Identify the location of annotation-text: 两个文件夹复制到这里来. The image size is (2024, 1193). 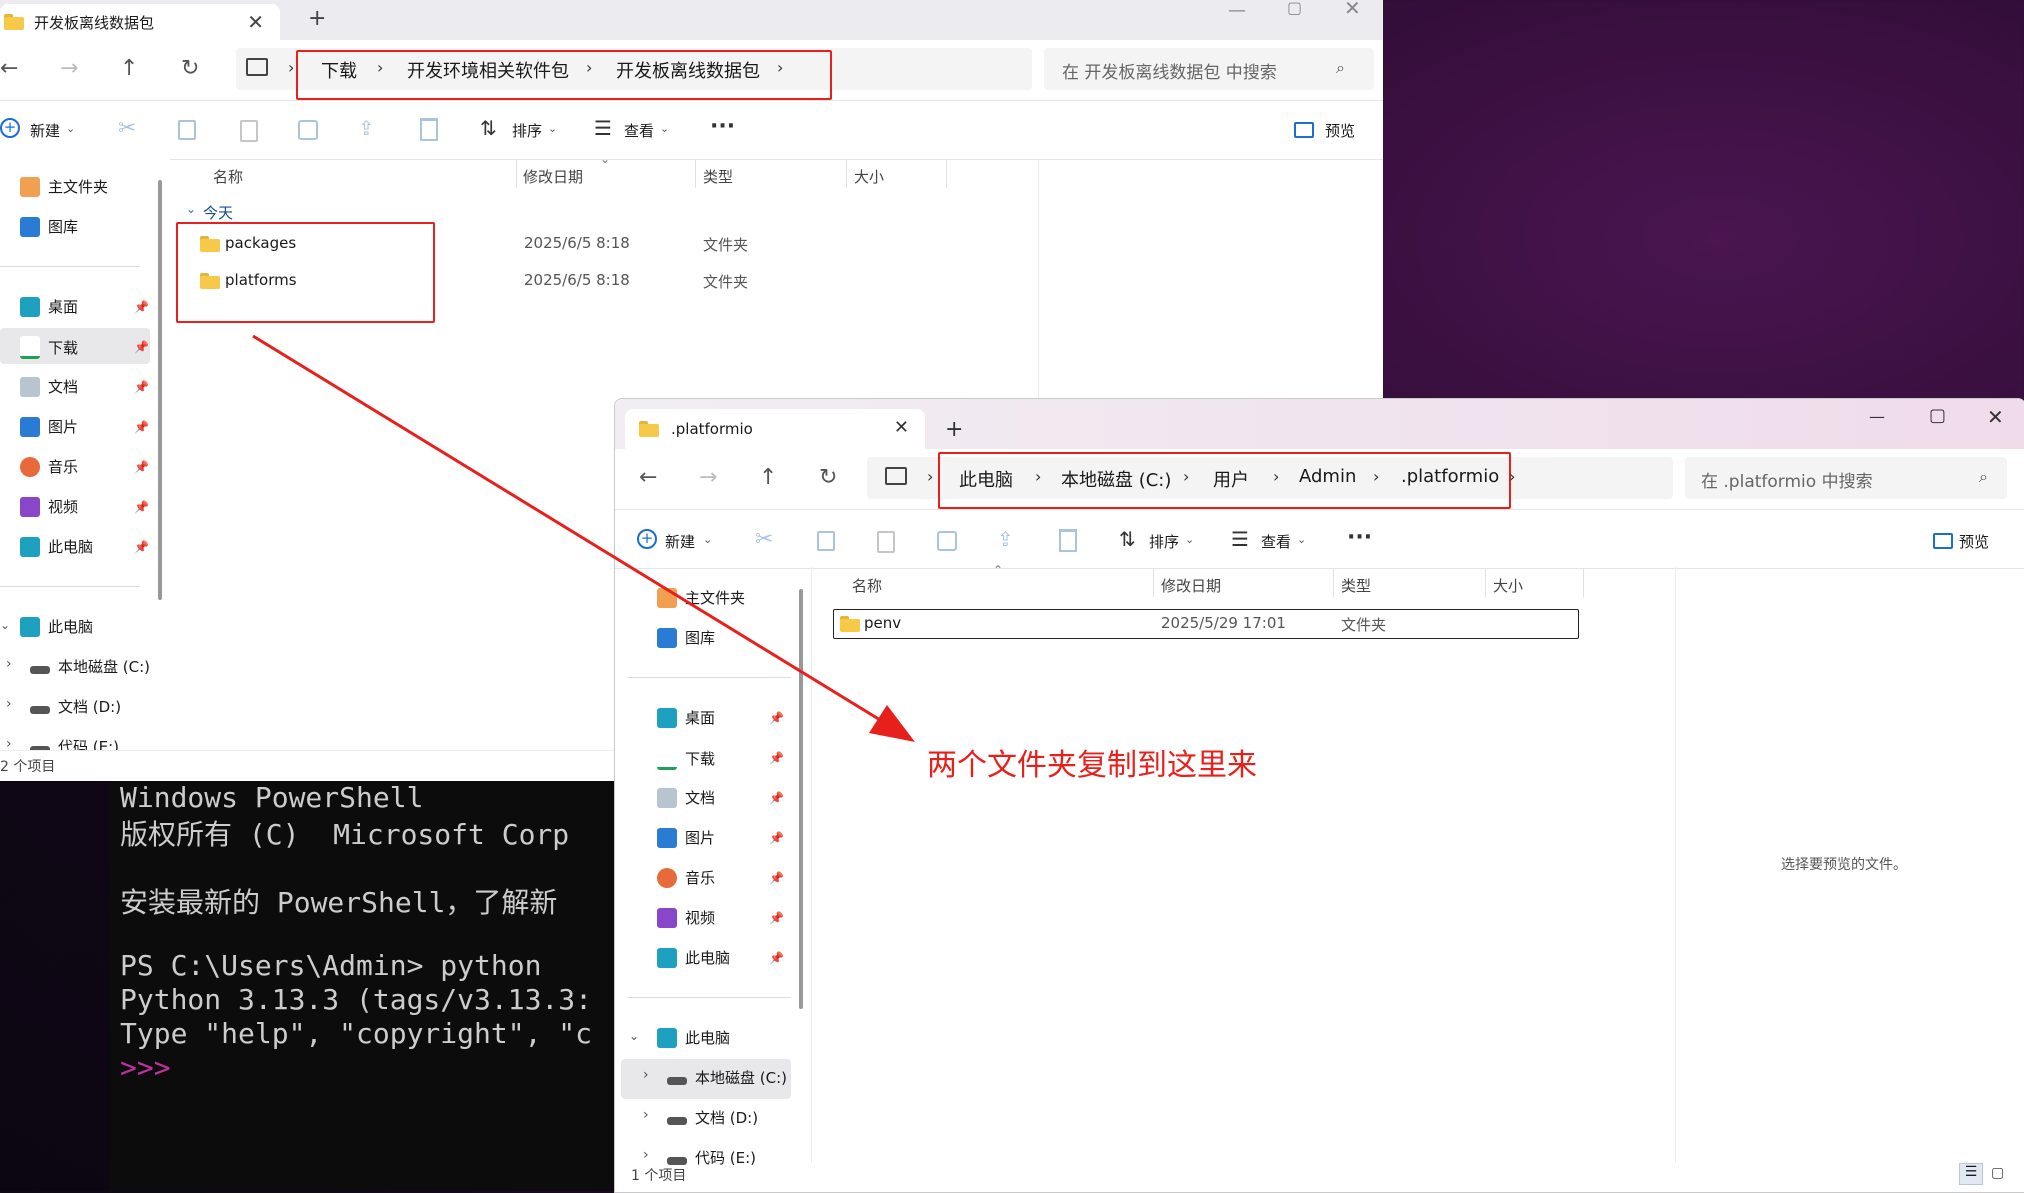
(1092, 765).